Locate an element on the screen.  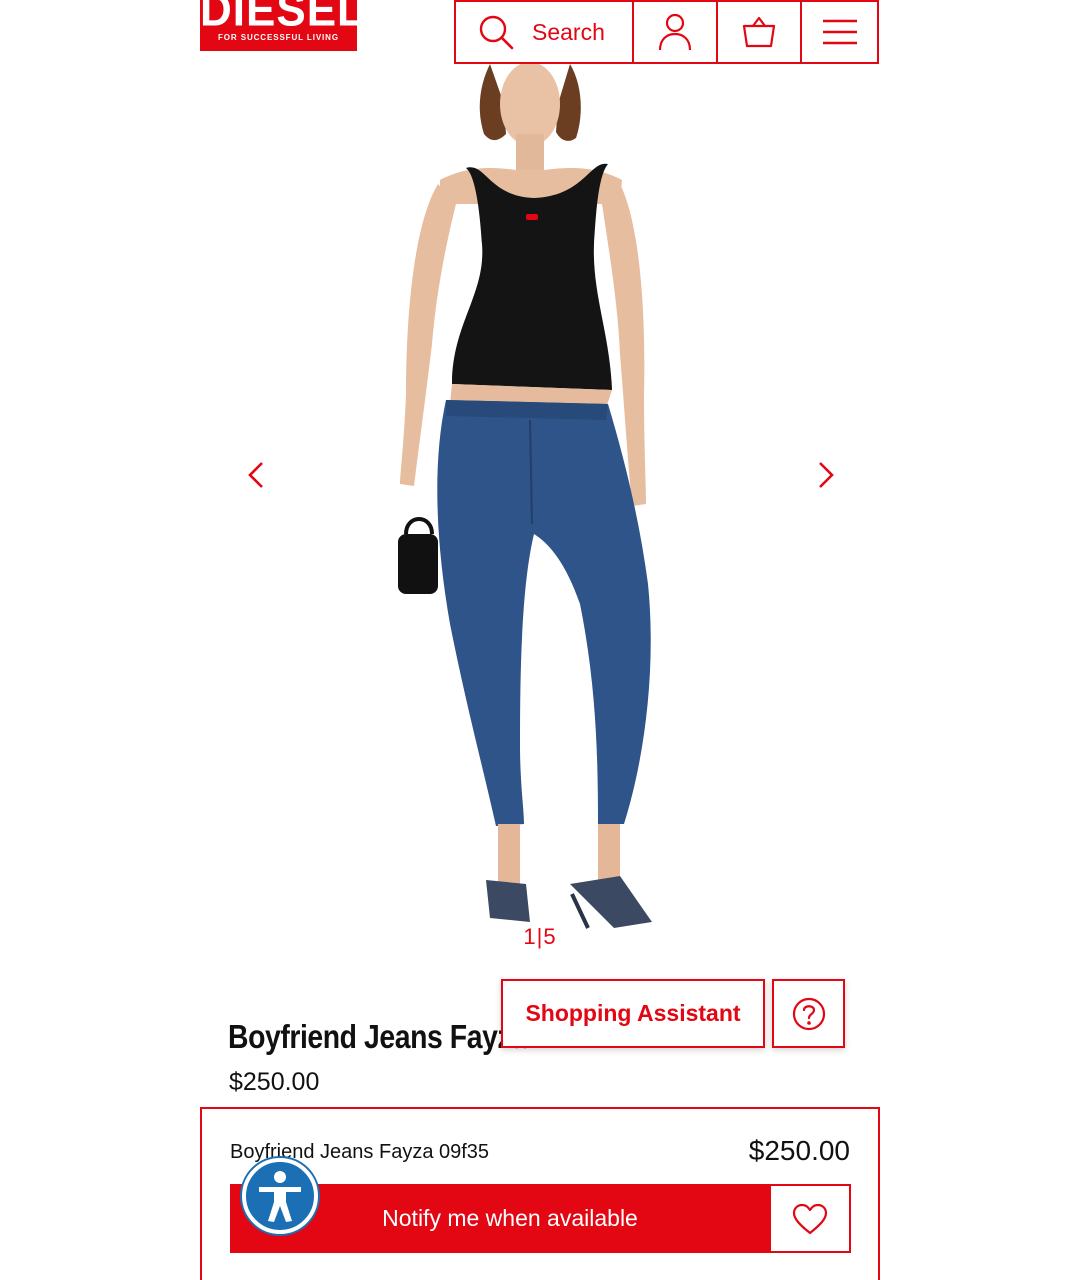
search-label: Search is located at coordinates (568, 31).